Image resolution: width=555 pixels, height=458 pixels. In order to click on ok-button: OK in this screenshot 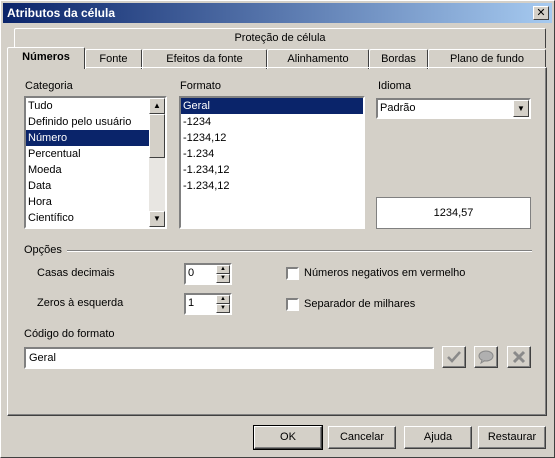, I will do `click(288, 437)`.